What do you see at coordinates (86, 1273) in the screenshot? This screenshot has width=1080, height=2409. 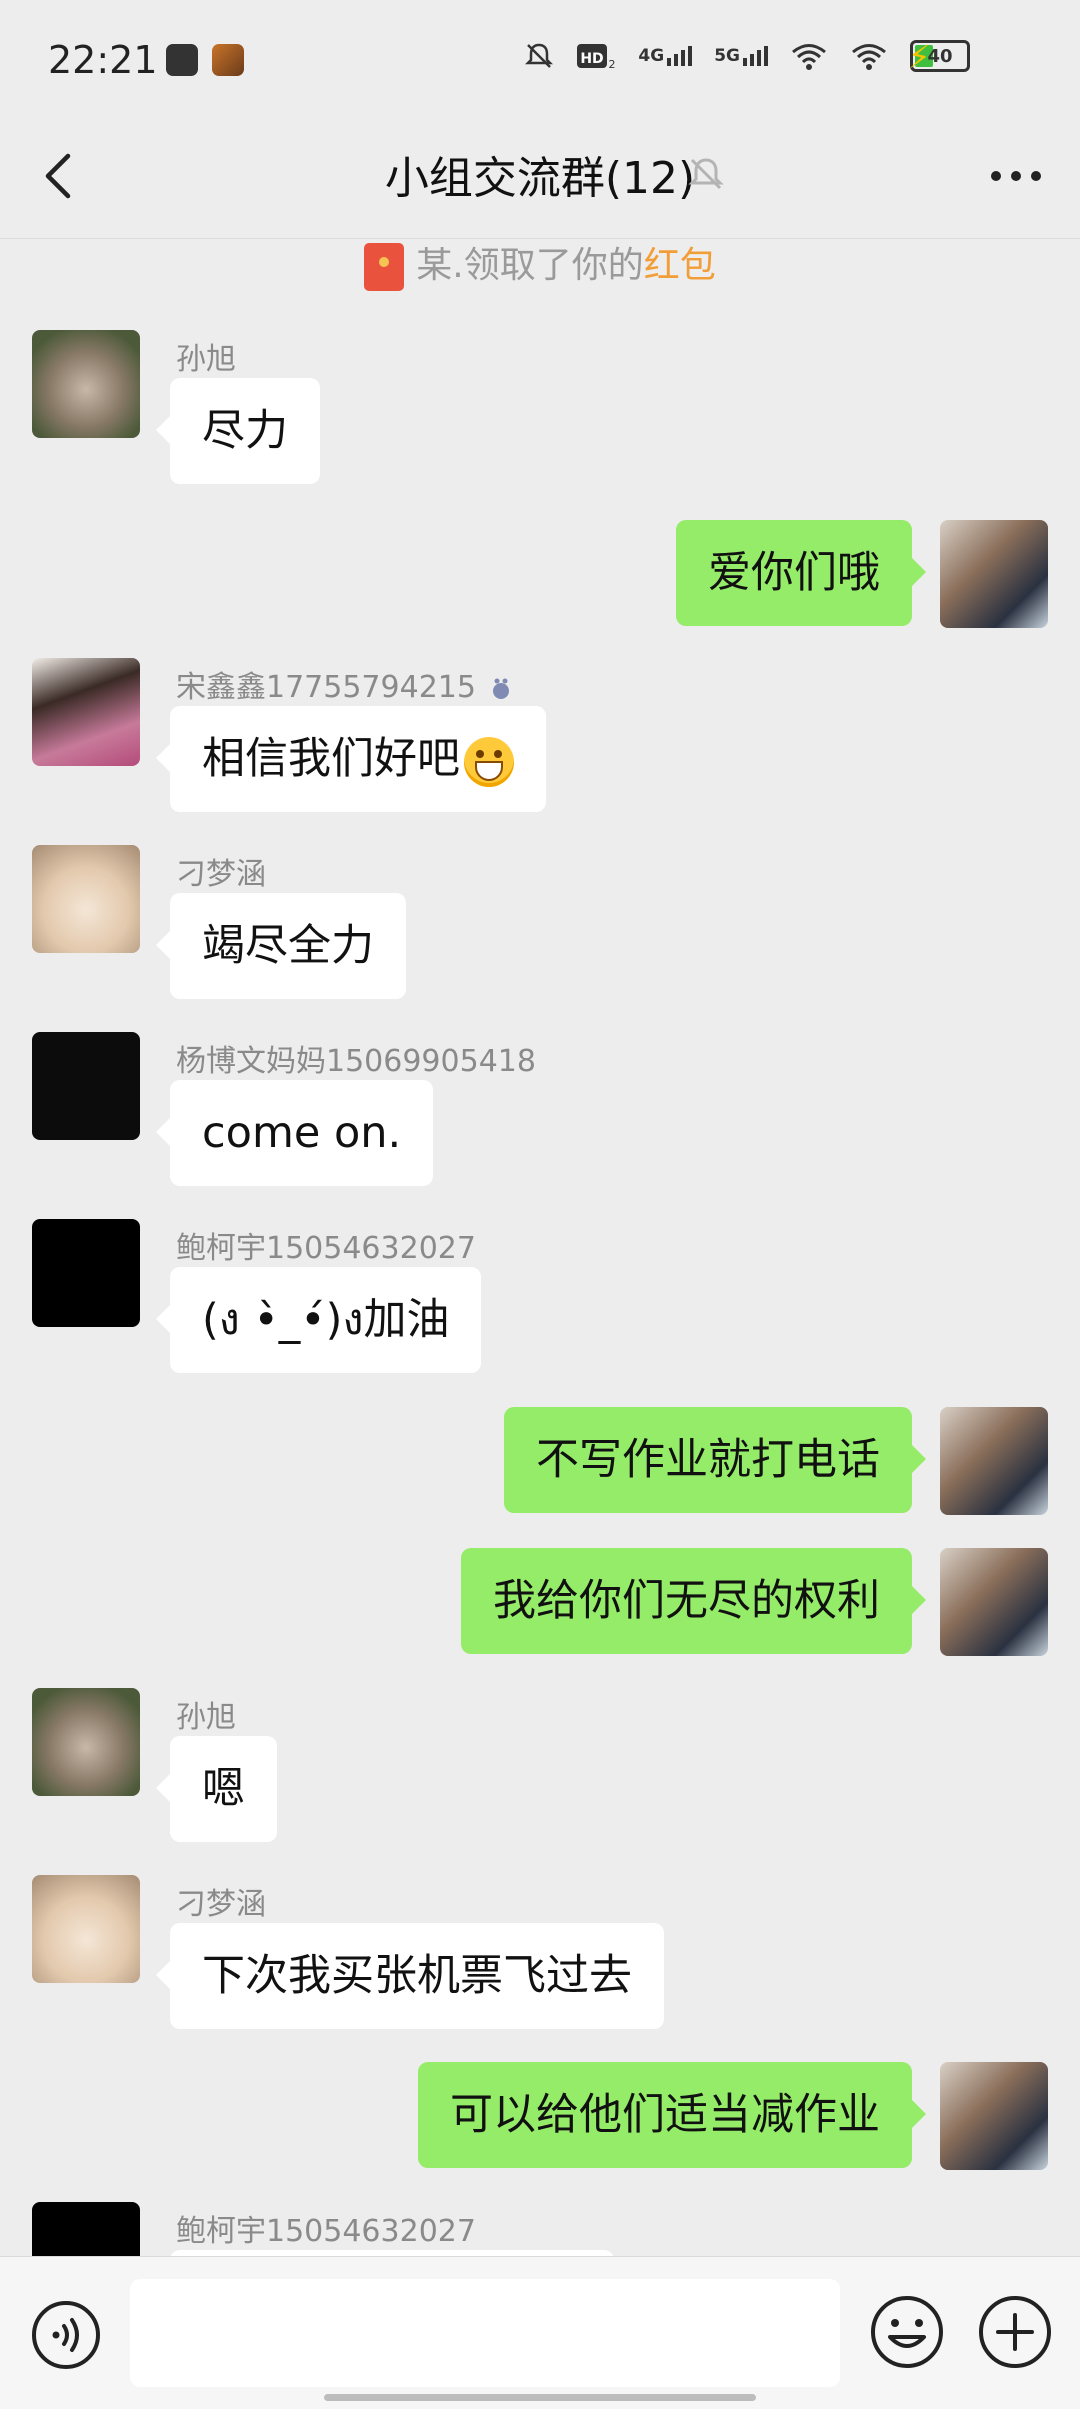 I see `avatar-black` at bounding box center [86, 1273].